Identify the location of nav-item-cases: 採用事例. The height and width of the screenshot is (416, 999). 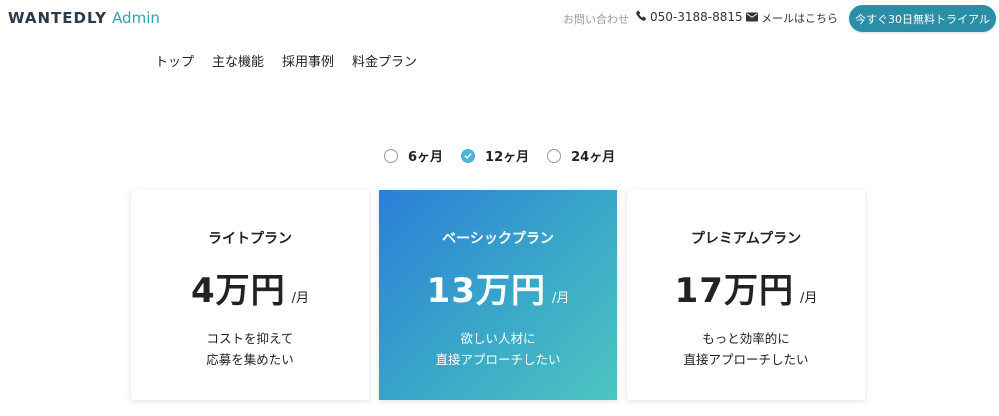
(308, 60).